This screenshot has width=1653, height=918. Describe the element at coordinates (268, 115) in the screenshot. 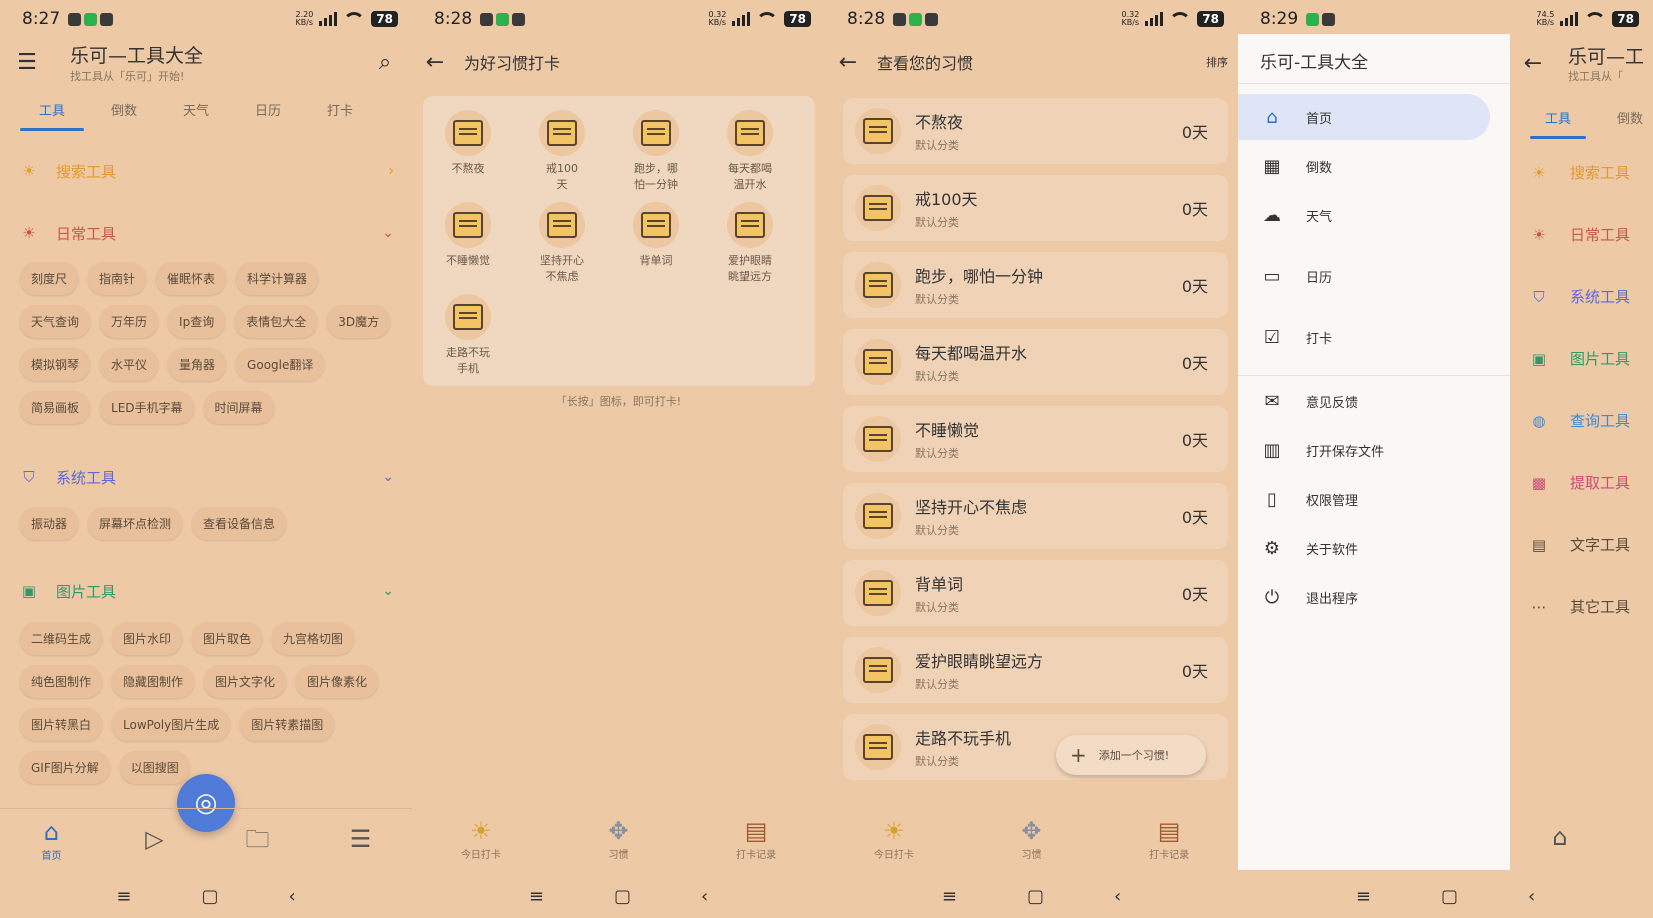

I see `tab-calendar: 日历` at that location.